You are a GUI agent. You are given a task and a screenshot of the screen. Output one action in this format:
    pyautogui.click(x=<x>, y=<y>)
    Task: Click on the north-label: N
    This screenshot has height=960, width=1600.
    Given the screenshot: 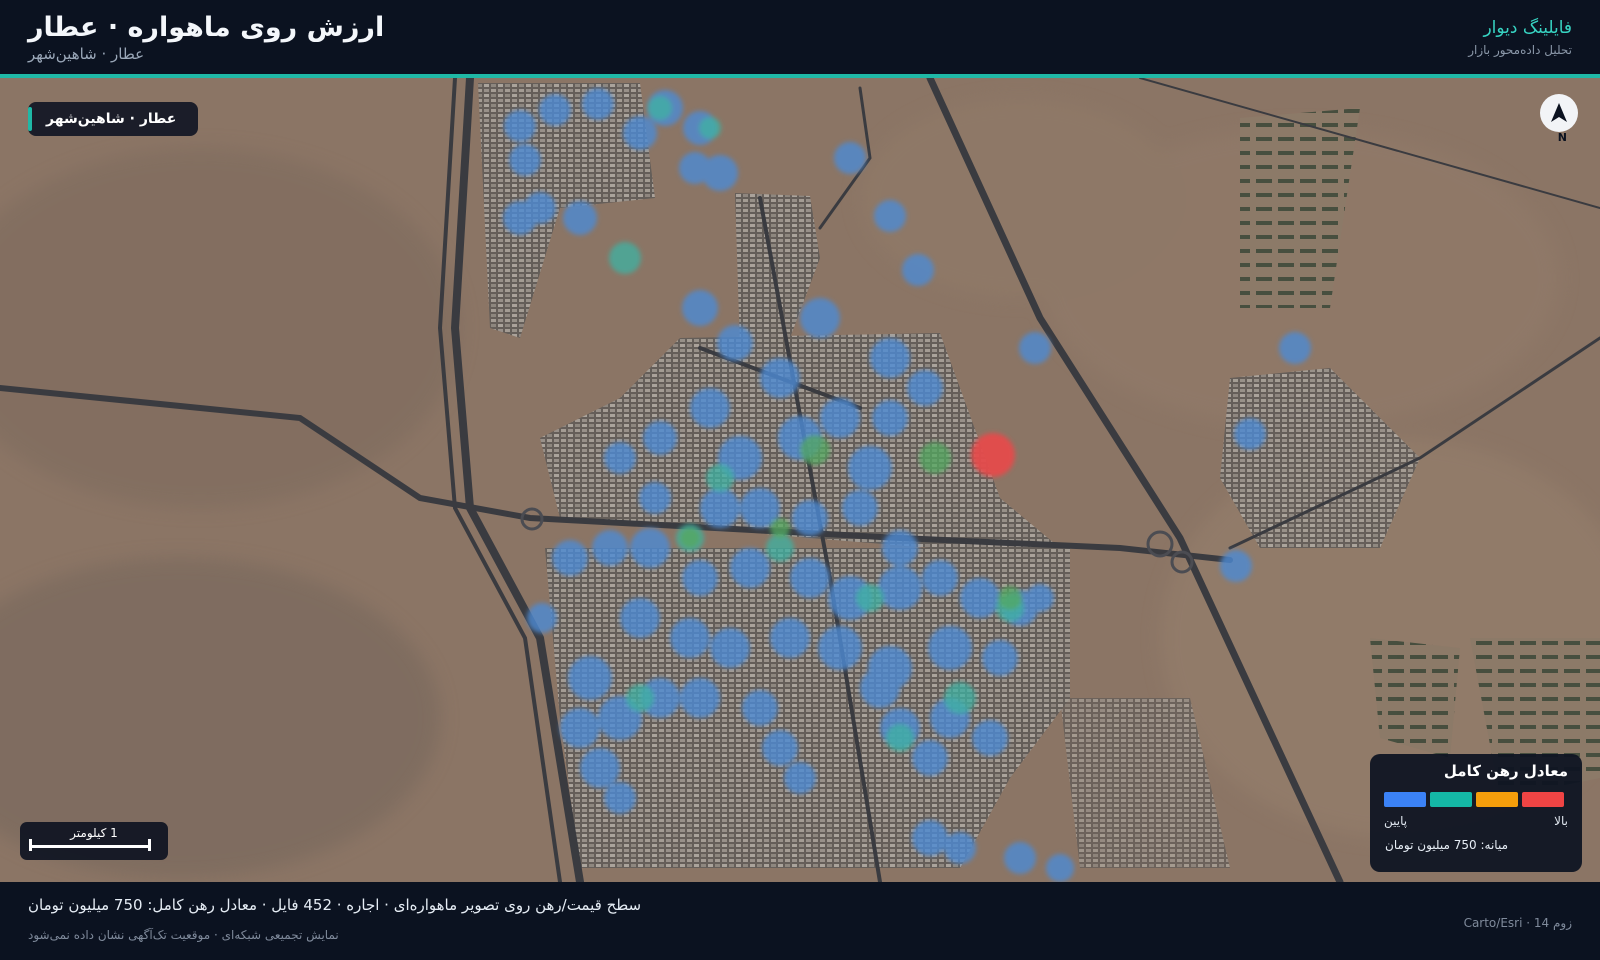 What is the action you would take?
    pyautogui.click(x=1562, y=137)
    